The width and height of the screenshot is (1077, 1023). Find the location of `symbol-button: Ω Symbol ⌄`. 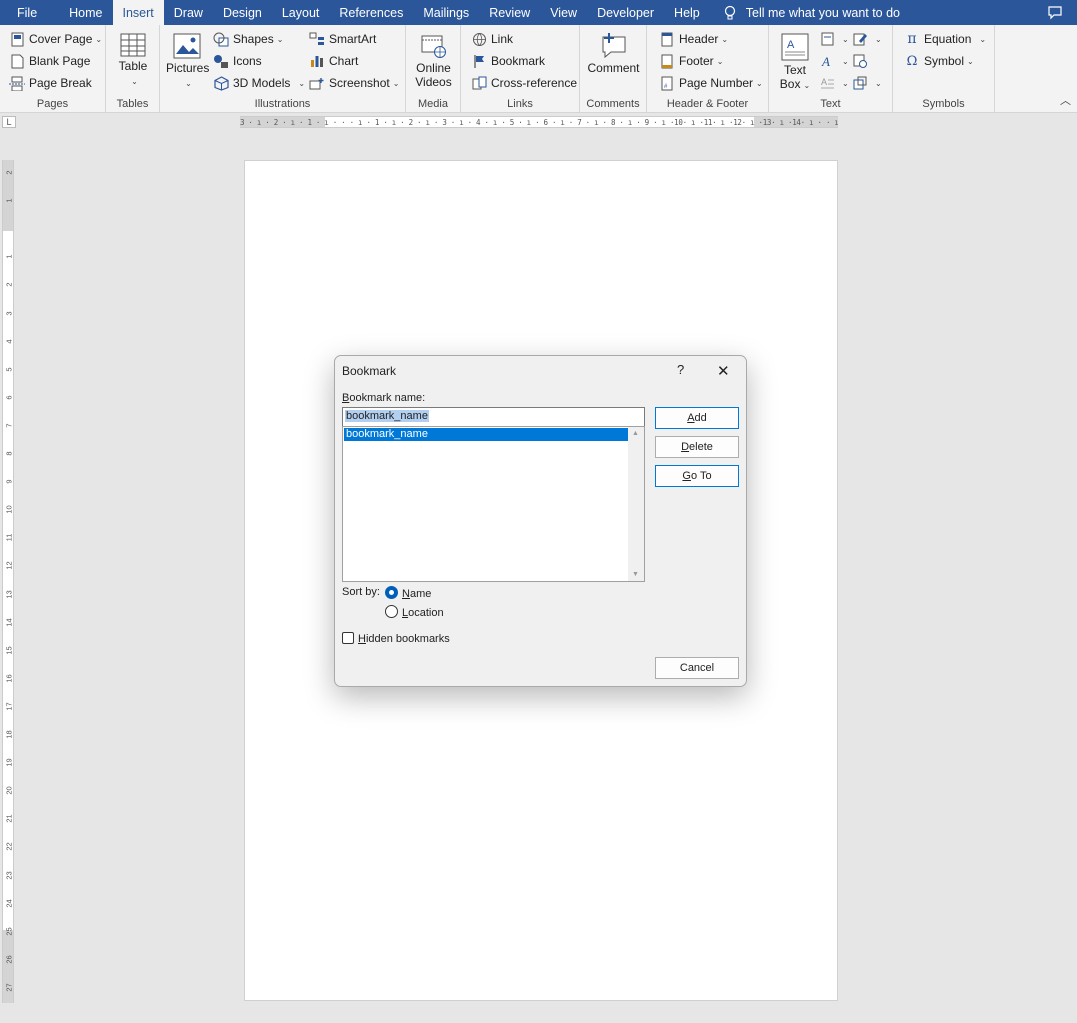

symbol-button: Ω Symbol ⌄ is located at coordinates (939, 61).